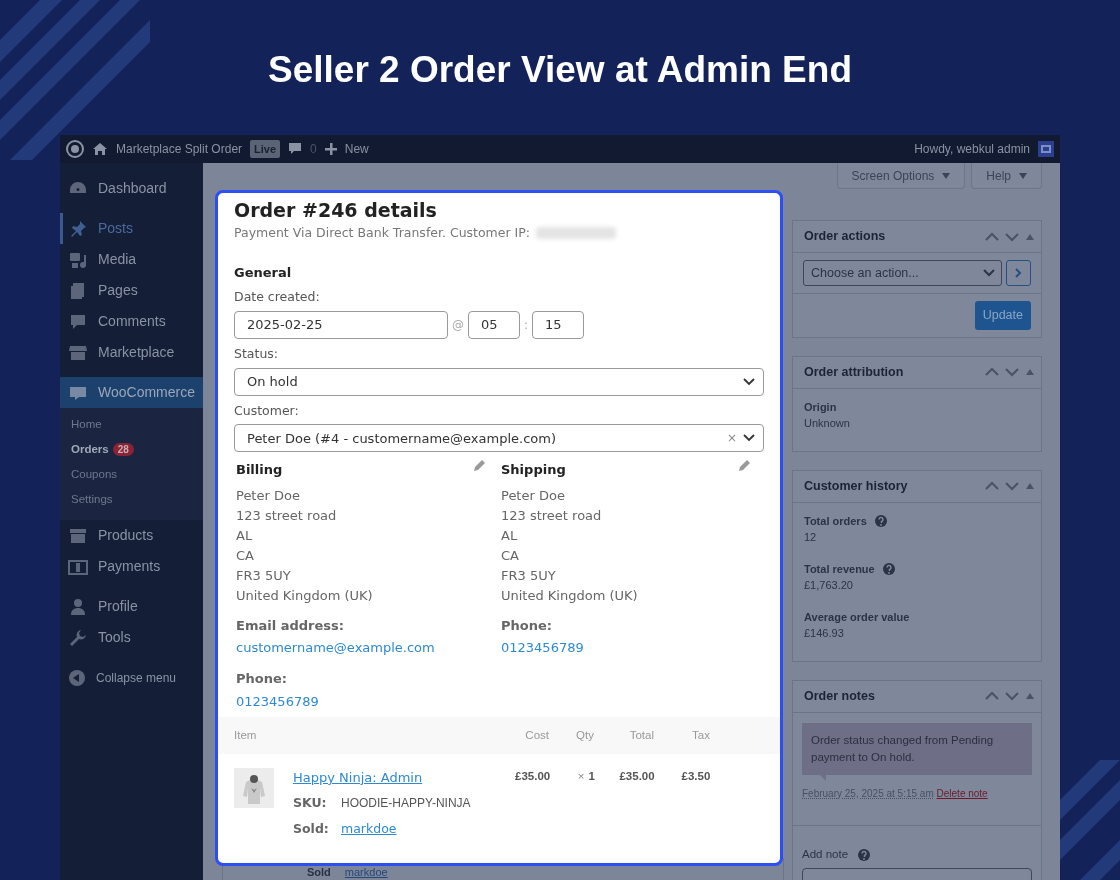 This screenshot has height=880, width=1120. I want to click on price-cell-text: £35.00, so click(532, 776).